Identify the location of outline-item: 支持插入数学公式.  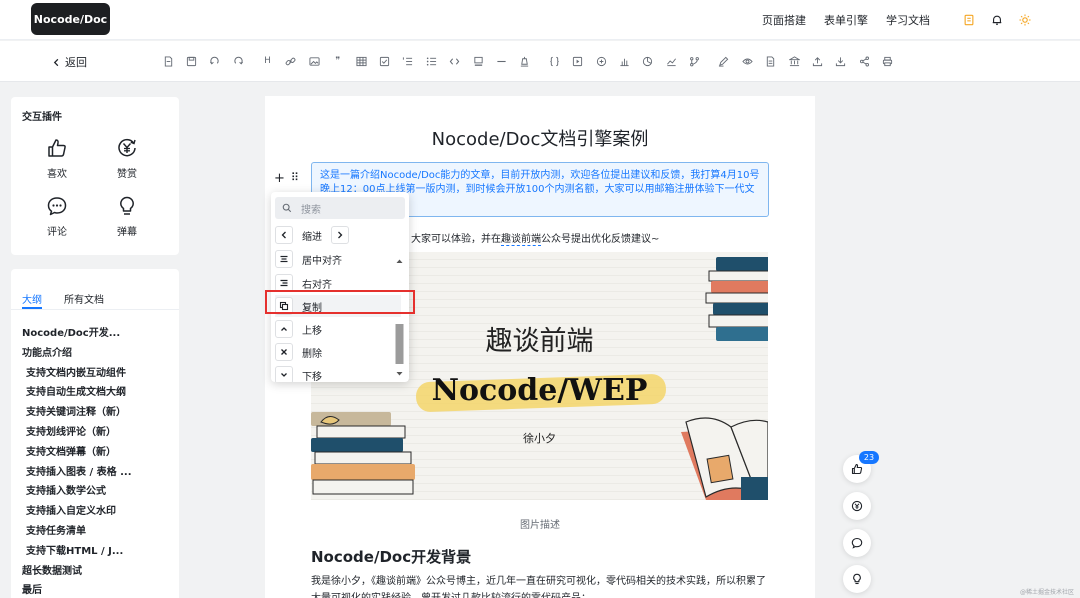
(77, 495).